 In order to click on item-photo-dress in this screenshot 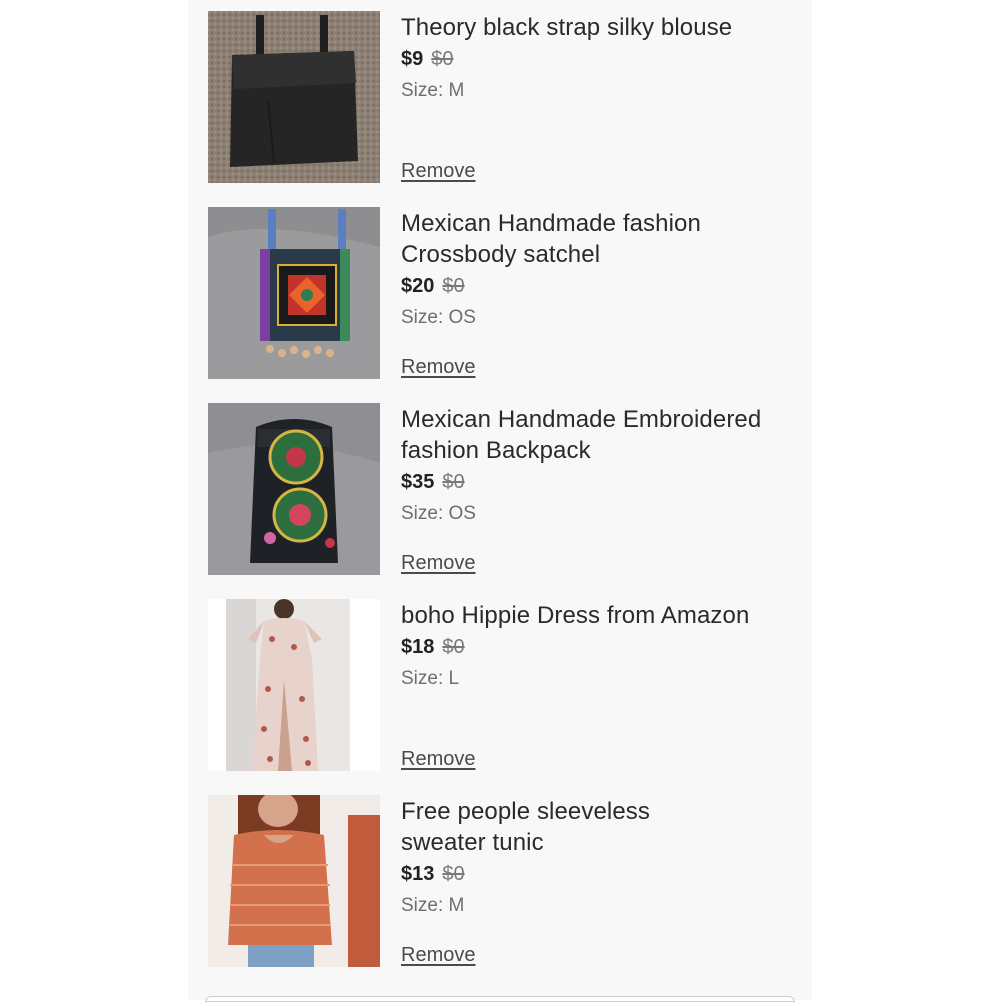, I will do `click(294, 685)`.